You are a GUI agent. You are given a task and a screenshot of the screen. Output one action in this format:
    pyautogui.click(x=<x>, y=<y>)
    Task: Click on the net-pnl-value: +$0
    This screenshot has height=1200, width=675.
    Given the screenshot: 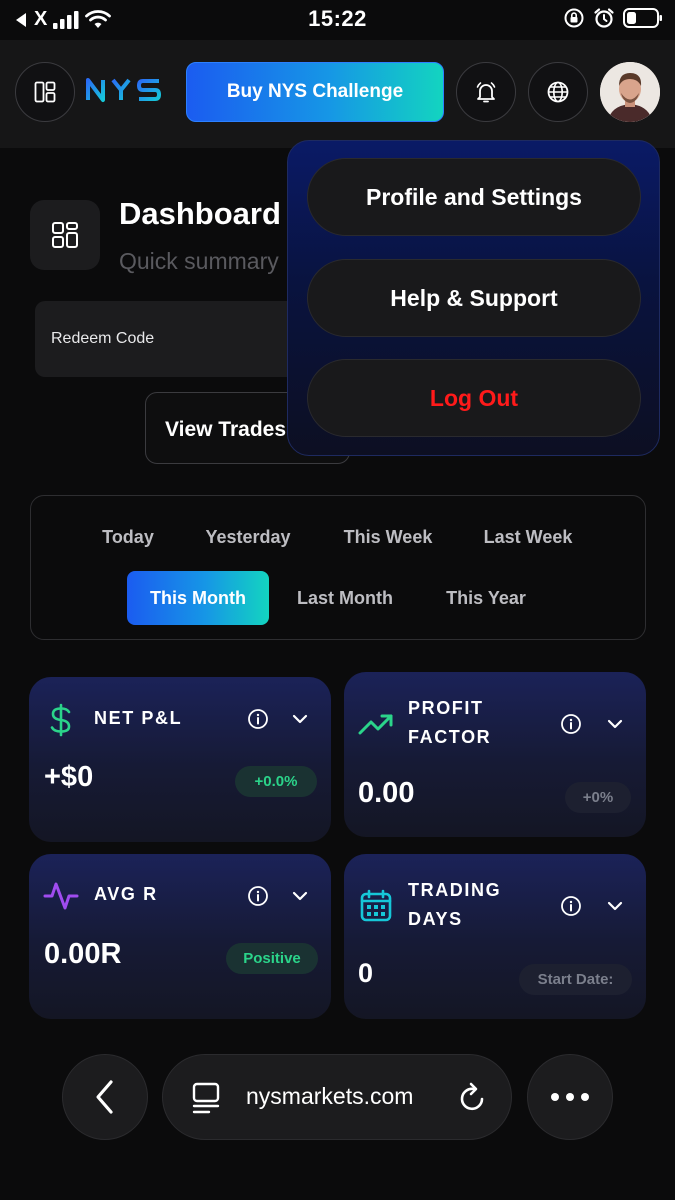 What is the action you would take?
    pyautogui.click(x=69, y=777)
    